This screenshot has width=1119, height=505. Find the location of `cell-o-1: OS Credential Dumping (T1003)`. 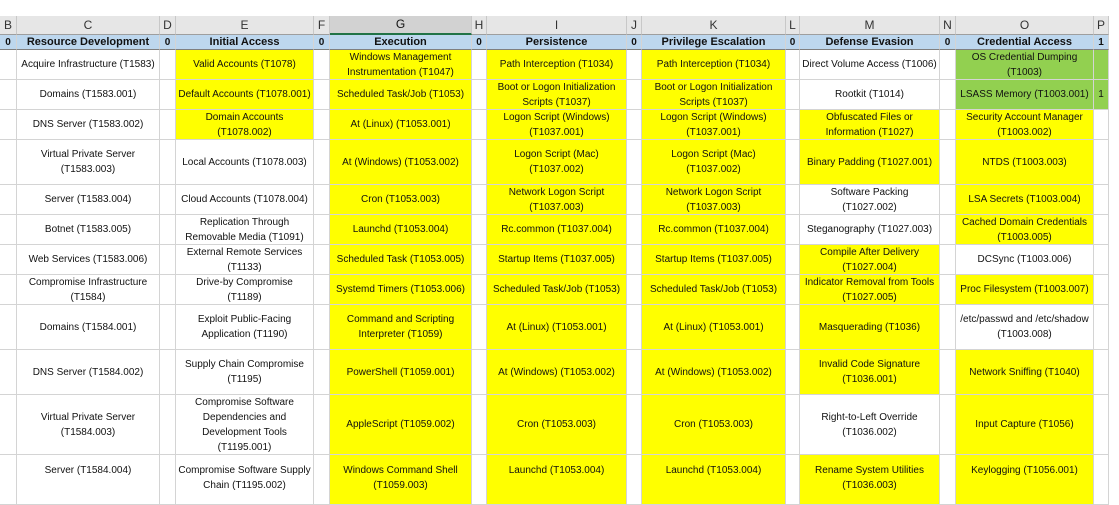

cell-o-1: OS Credential Dumping (T1003) is located at coordinates (1025, 65).